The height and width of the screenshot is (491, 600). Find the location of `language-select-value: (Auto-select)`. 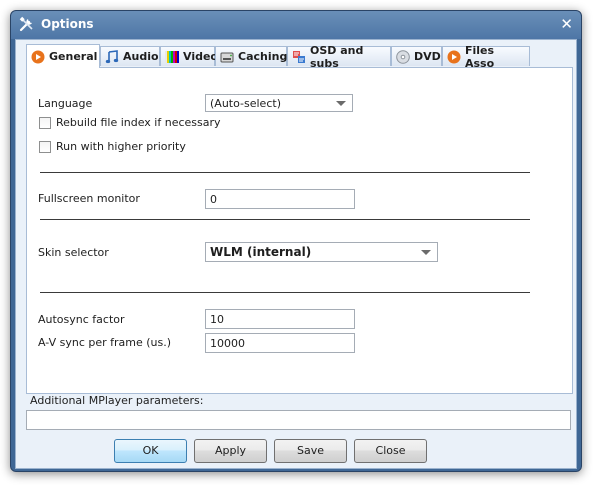

language-select-value: (Auto-select) is located at coordinates (245, 103).